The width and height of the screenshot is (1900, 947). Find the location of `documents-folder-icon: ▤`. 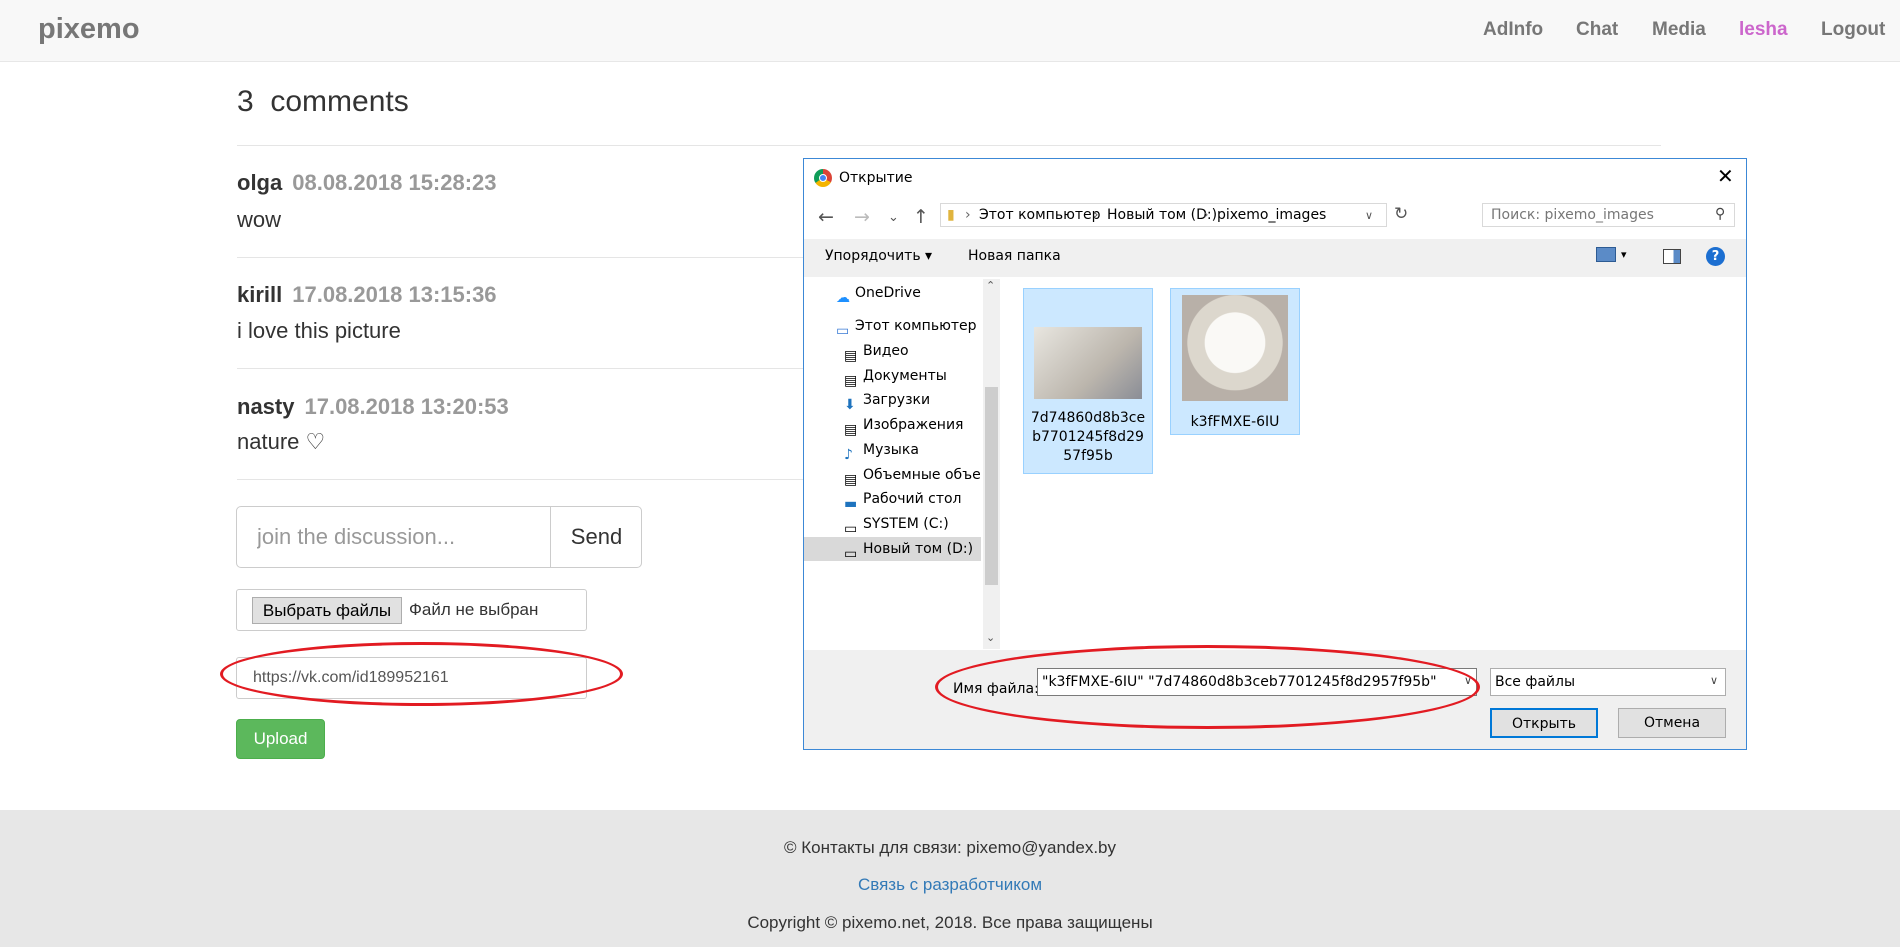

documents-folder-icon: ▤ is located at coordinates (851, 380).